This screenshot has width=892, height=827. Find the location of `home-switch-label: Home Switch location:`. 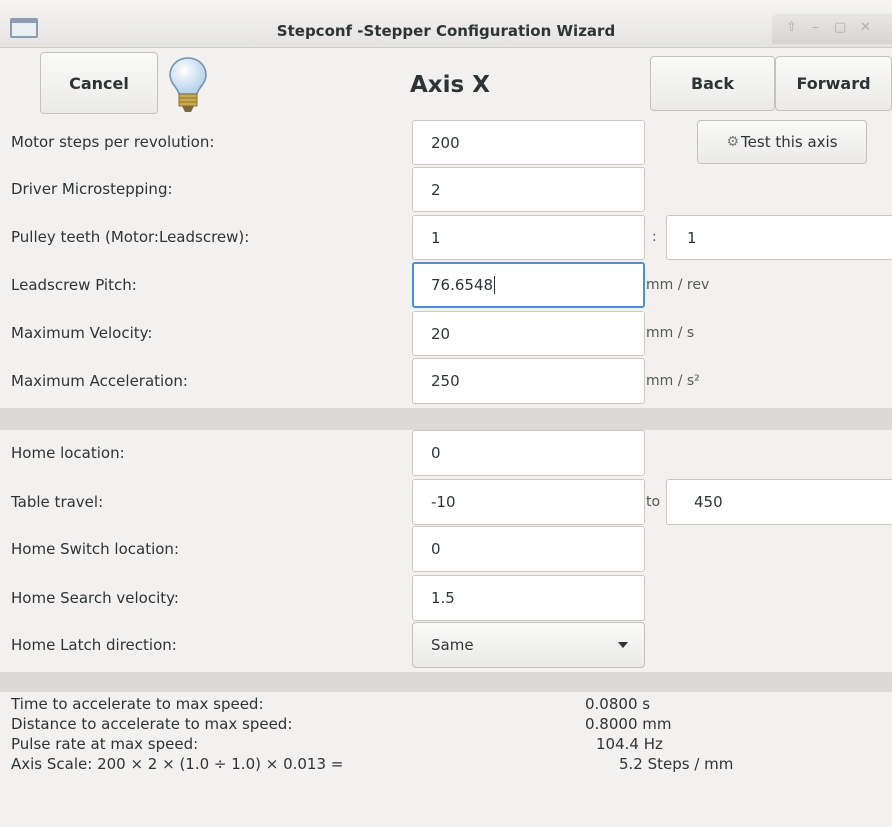

home-switch-label: Home Switch location: is located at coordinates (95, 549).